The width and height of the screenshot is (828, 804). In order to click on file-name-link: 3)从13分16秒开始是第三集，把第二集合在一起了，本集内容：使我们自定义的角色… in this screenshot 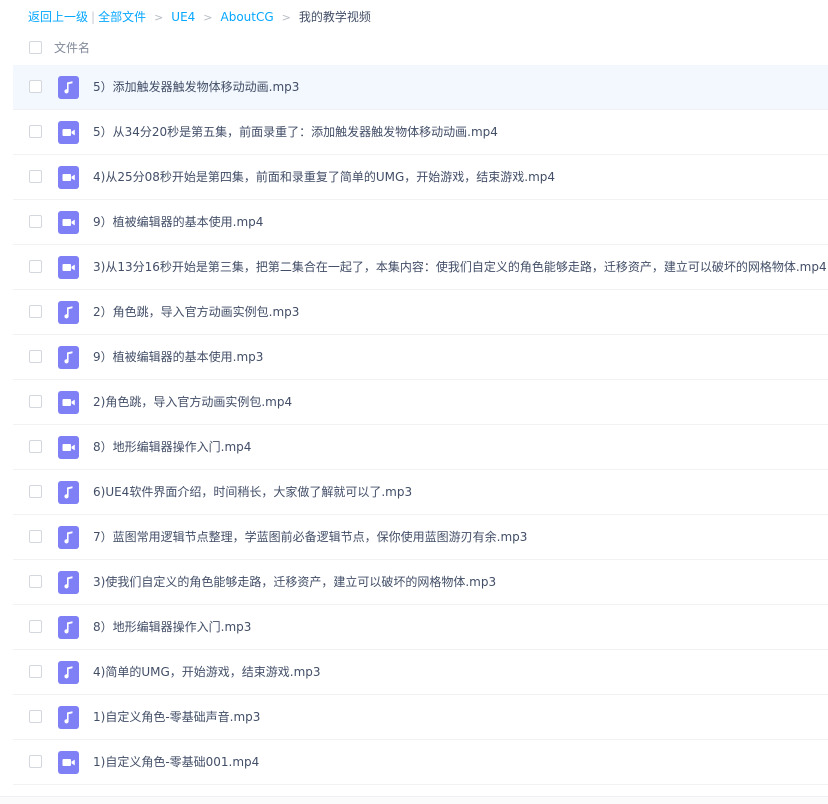, I will do `click(460, 267)`.